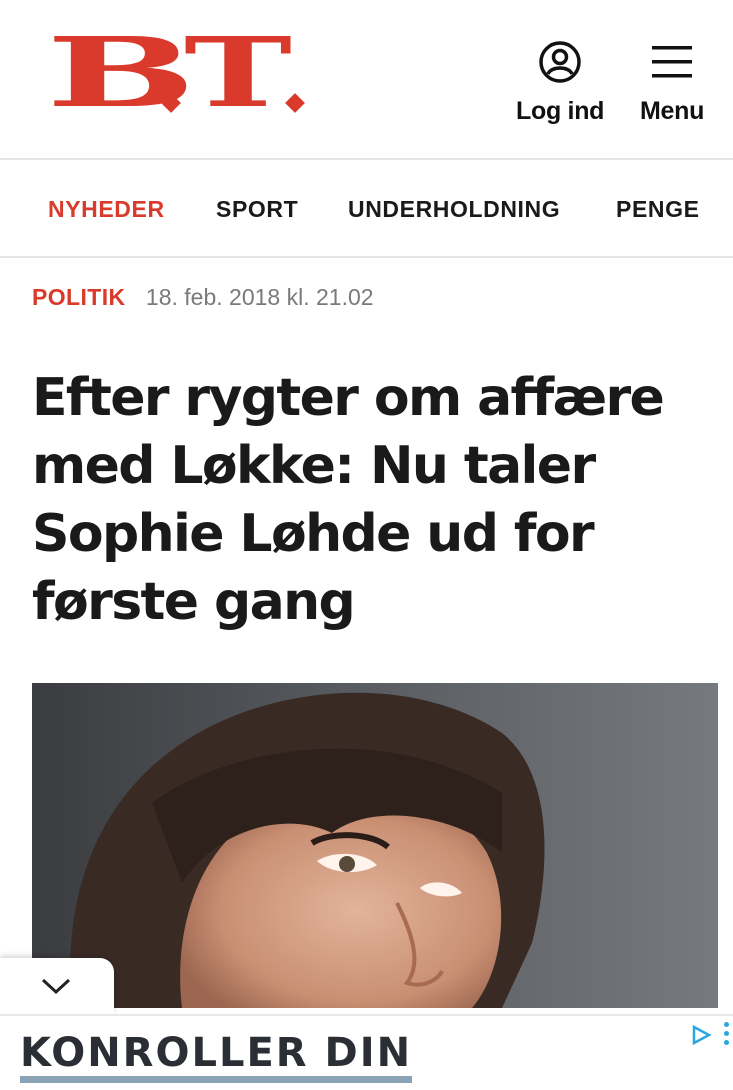 Image resolution: width=733 pixels, height=1090 pixels. I want to click on menu-label: Menu, so click(672, 111).